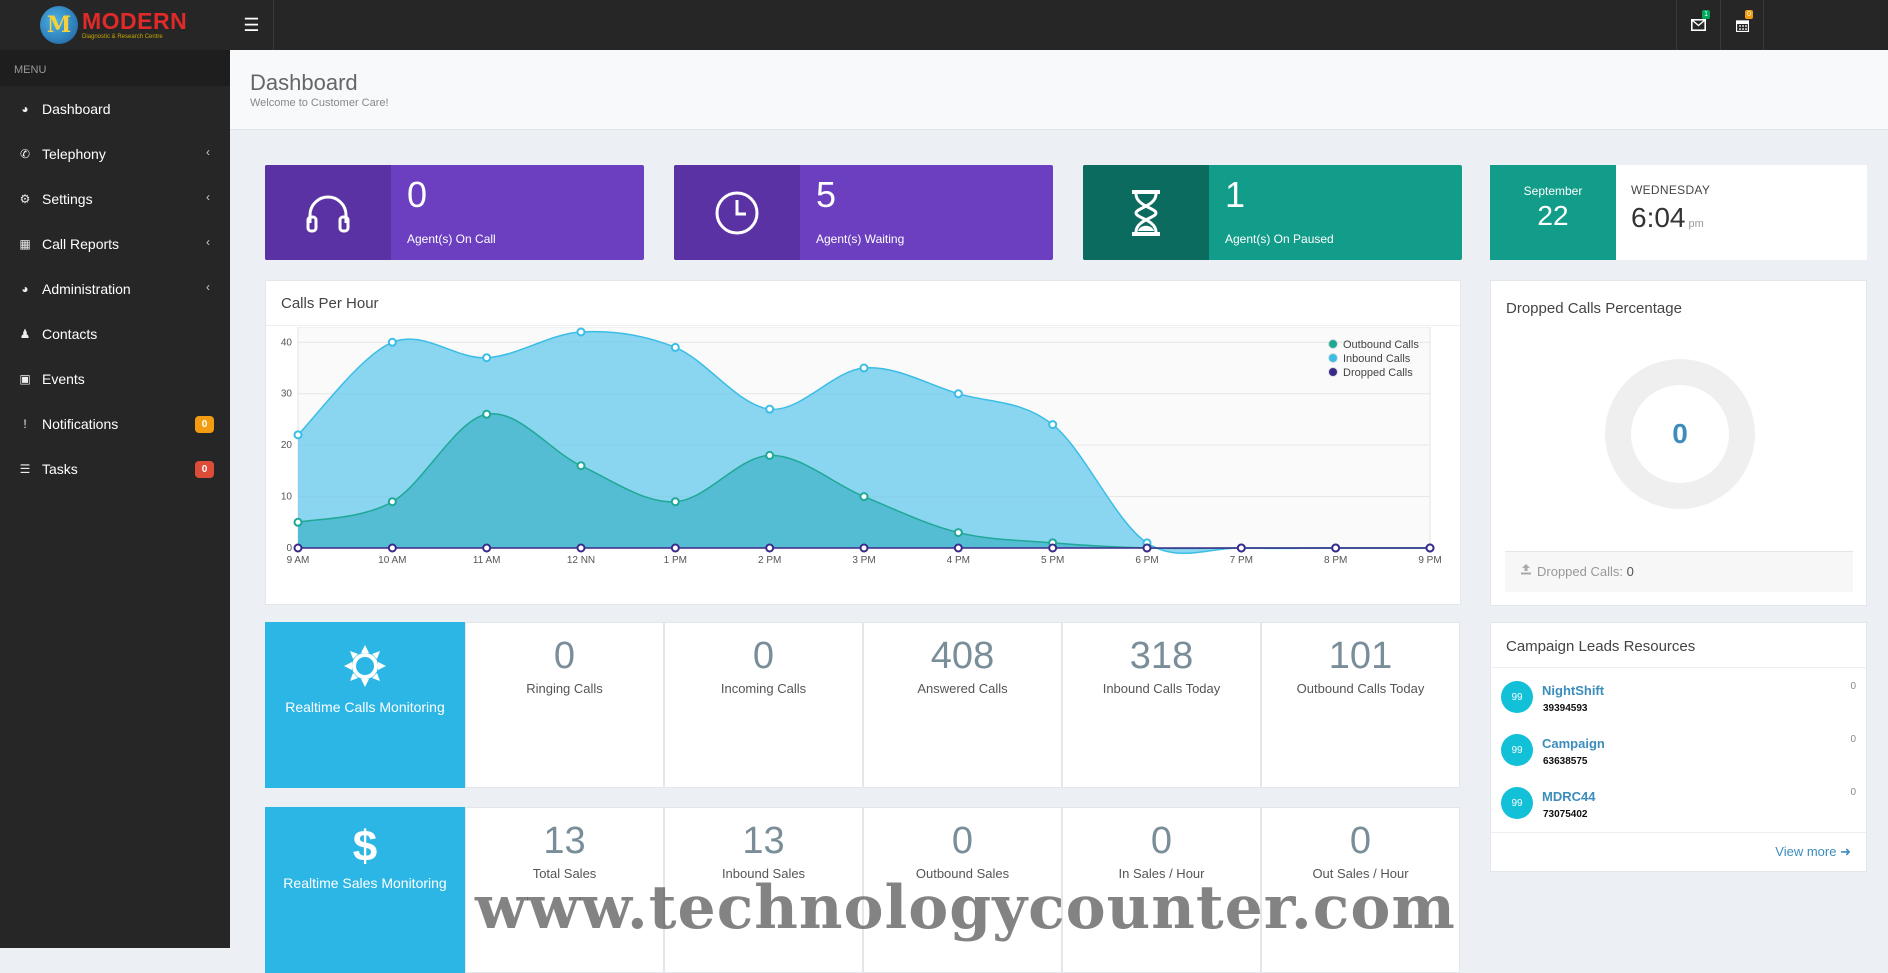 The image size is (1888, 973). I want to click on sidebar-item-notifications: ! Notifications 0, so click(115, 423).